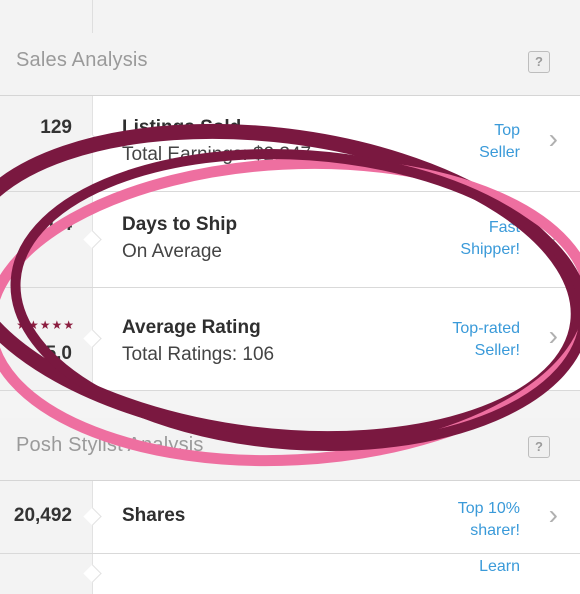  Describe the element at coordinates (182, 127) in the screenshot. I see `stat-title: Listings Sold` at that location.